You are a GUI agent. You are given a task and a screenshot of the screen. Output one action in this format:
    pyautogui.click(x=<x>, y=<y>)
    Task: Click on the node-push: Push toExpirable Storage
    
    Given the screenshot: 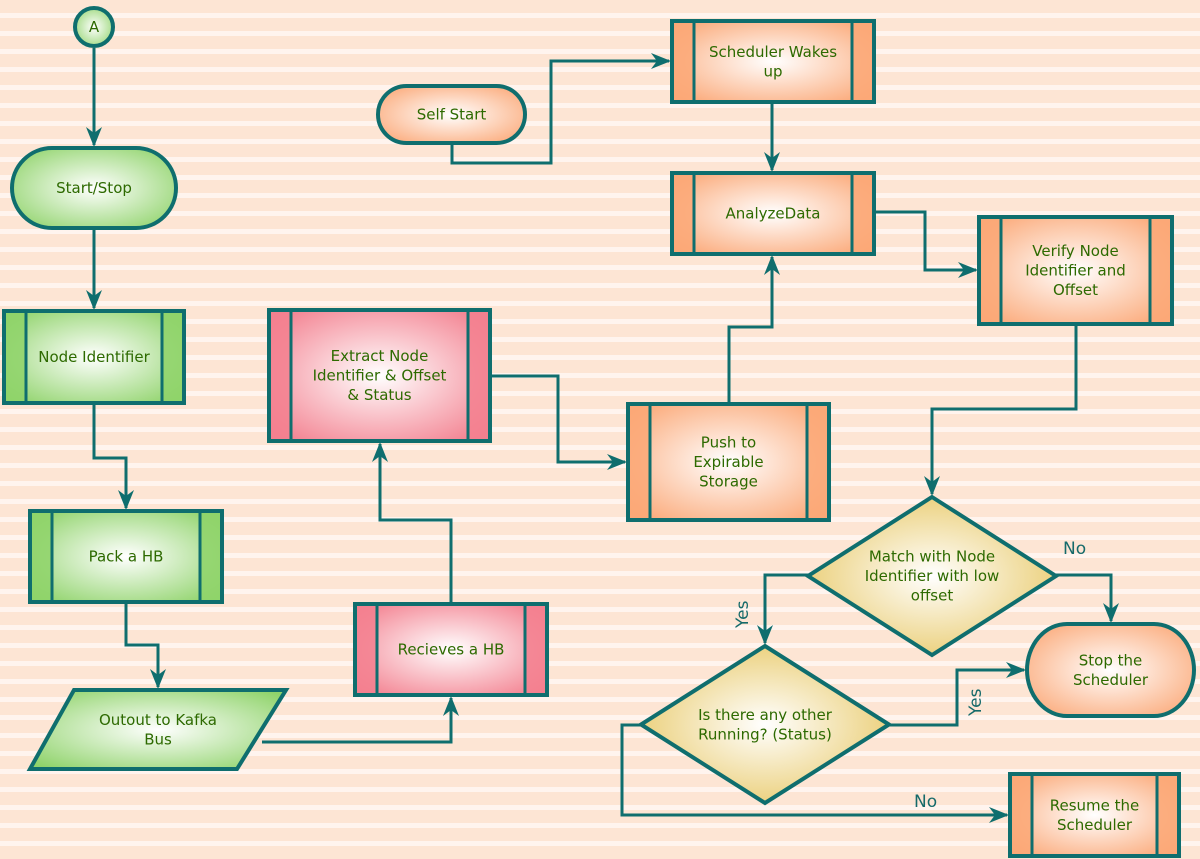 What is the action you would take?
    pyautogui.click(x=728, y=462)
    